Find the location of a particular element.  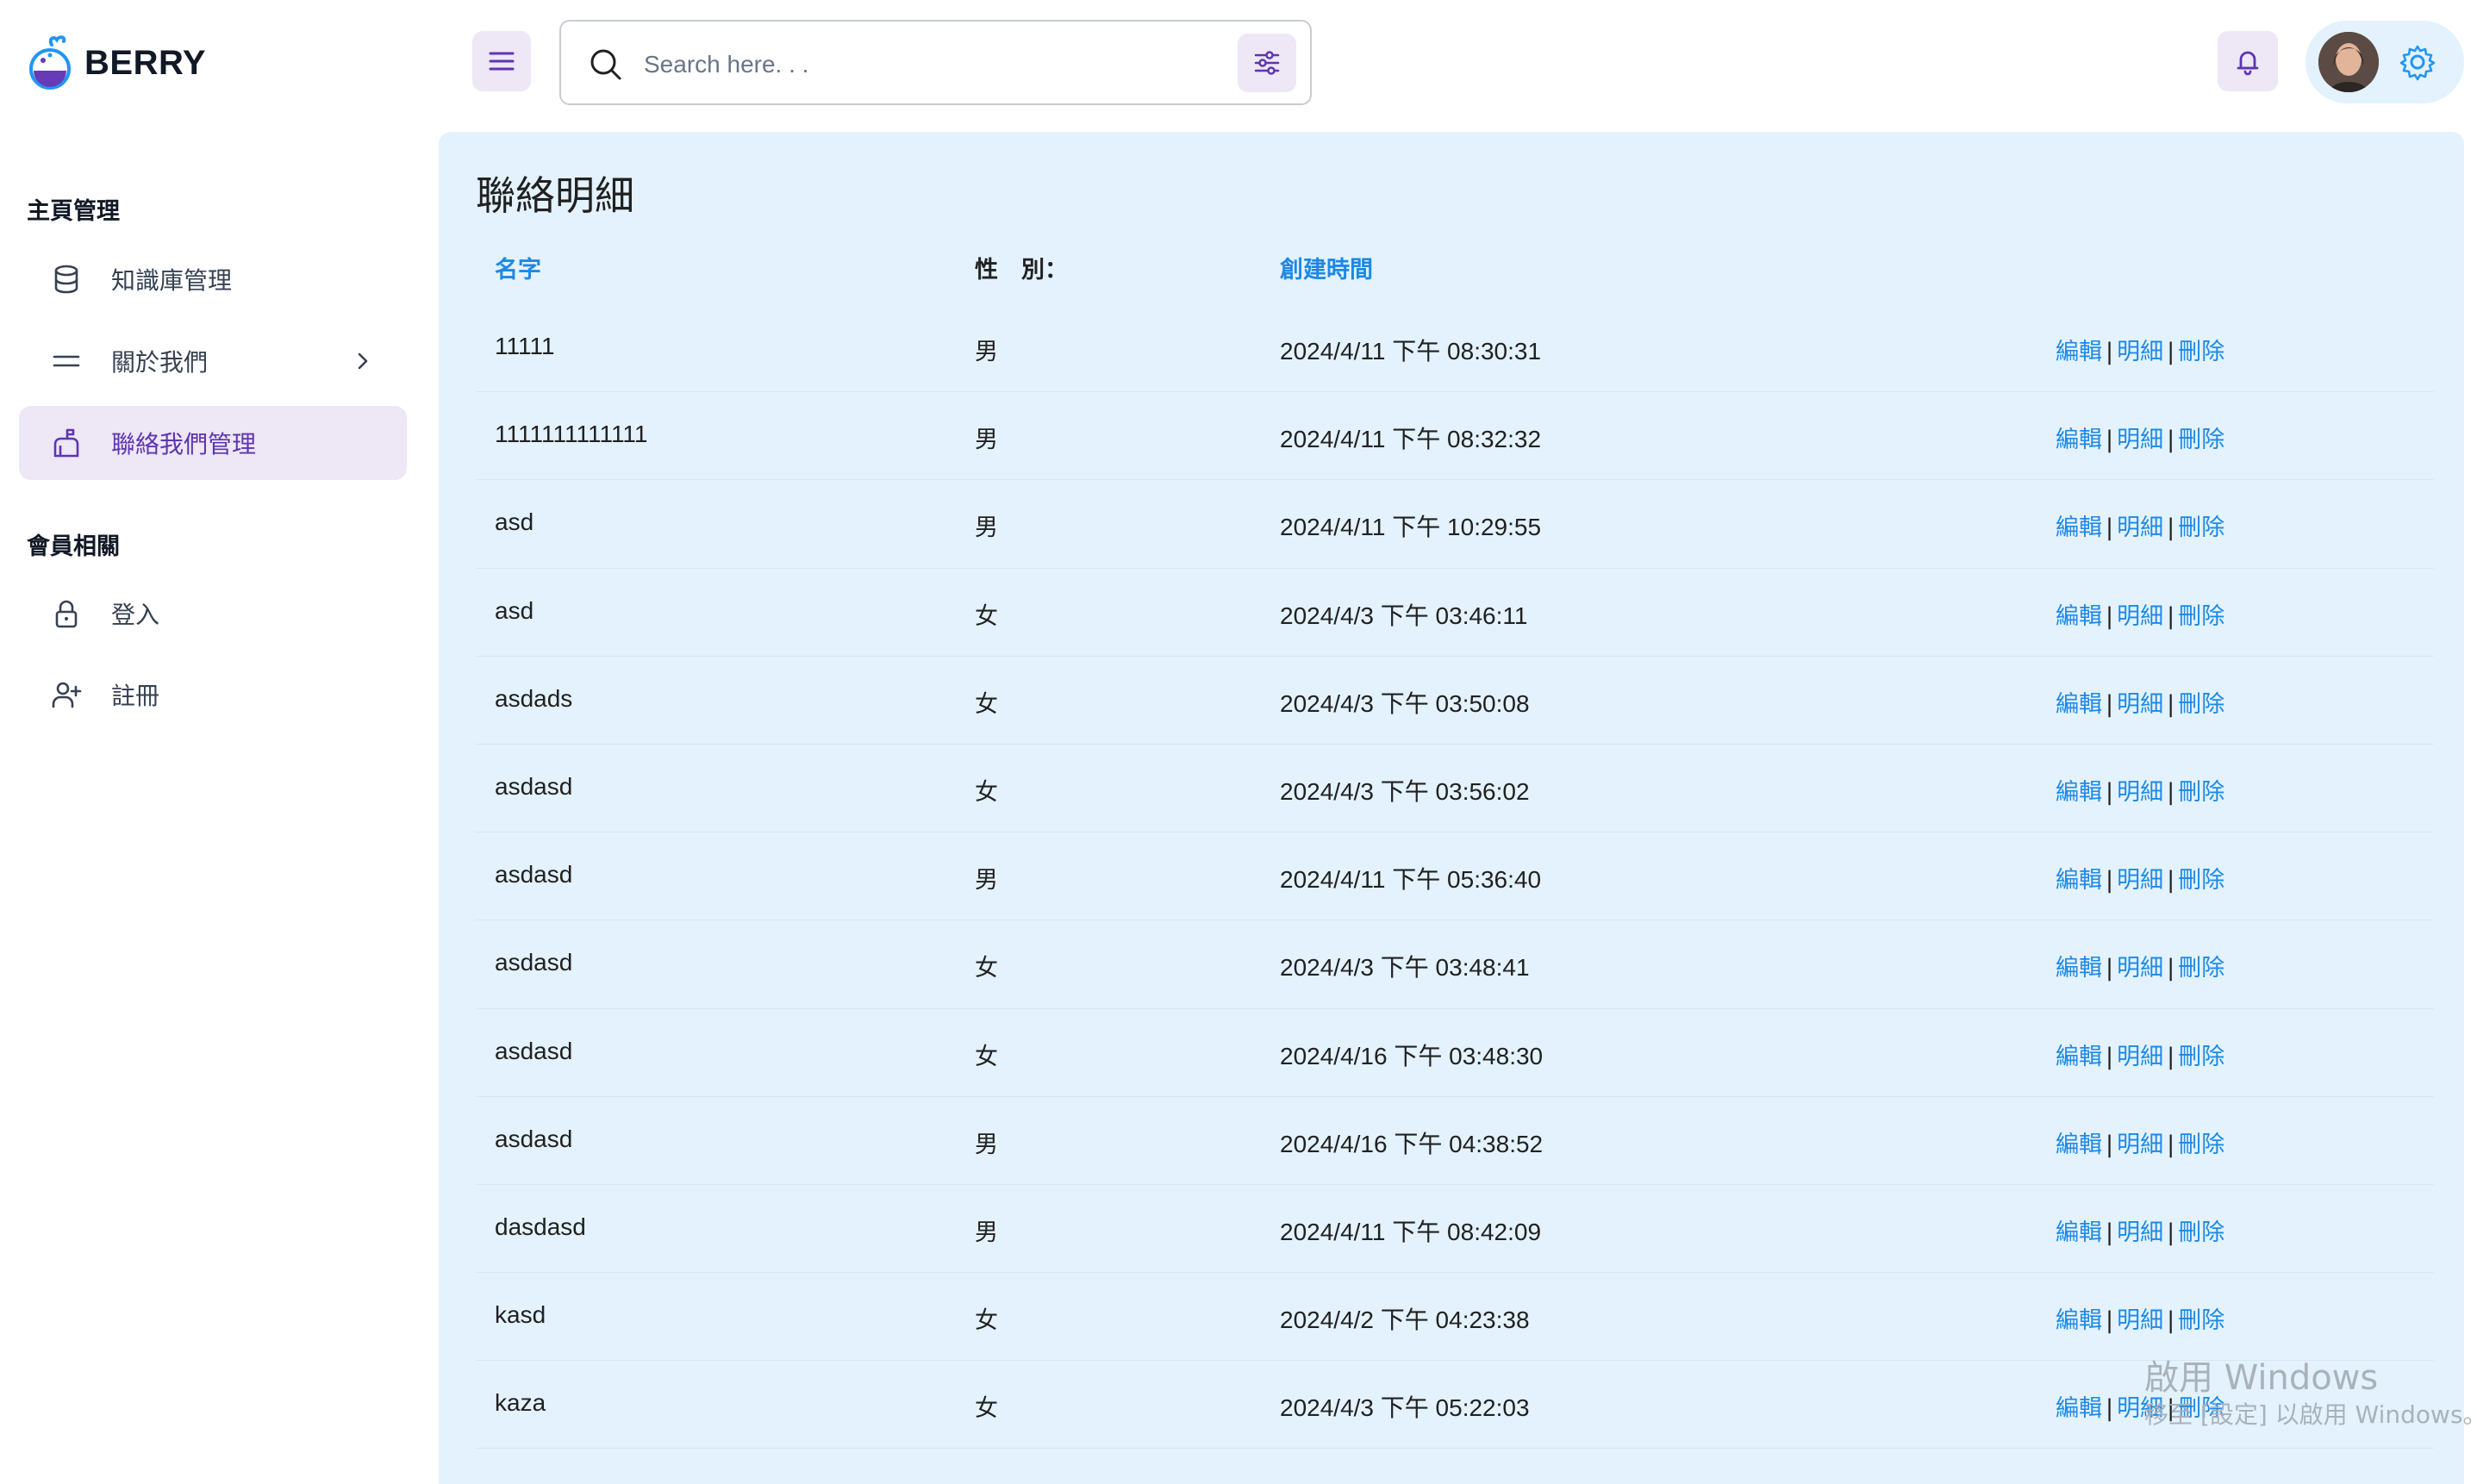

column-header-name: 名字 is located at coordinates (518, 267).